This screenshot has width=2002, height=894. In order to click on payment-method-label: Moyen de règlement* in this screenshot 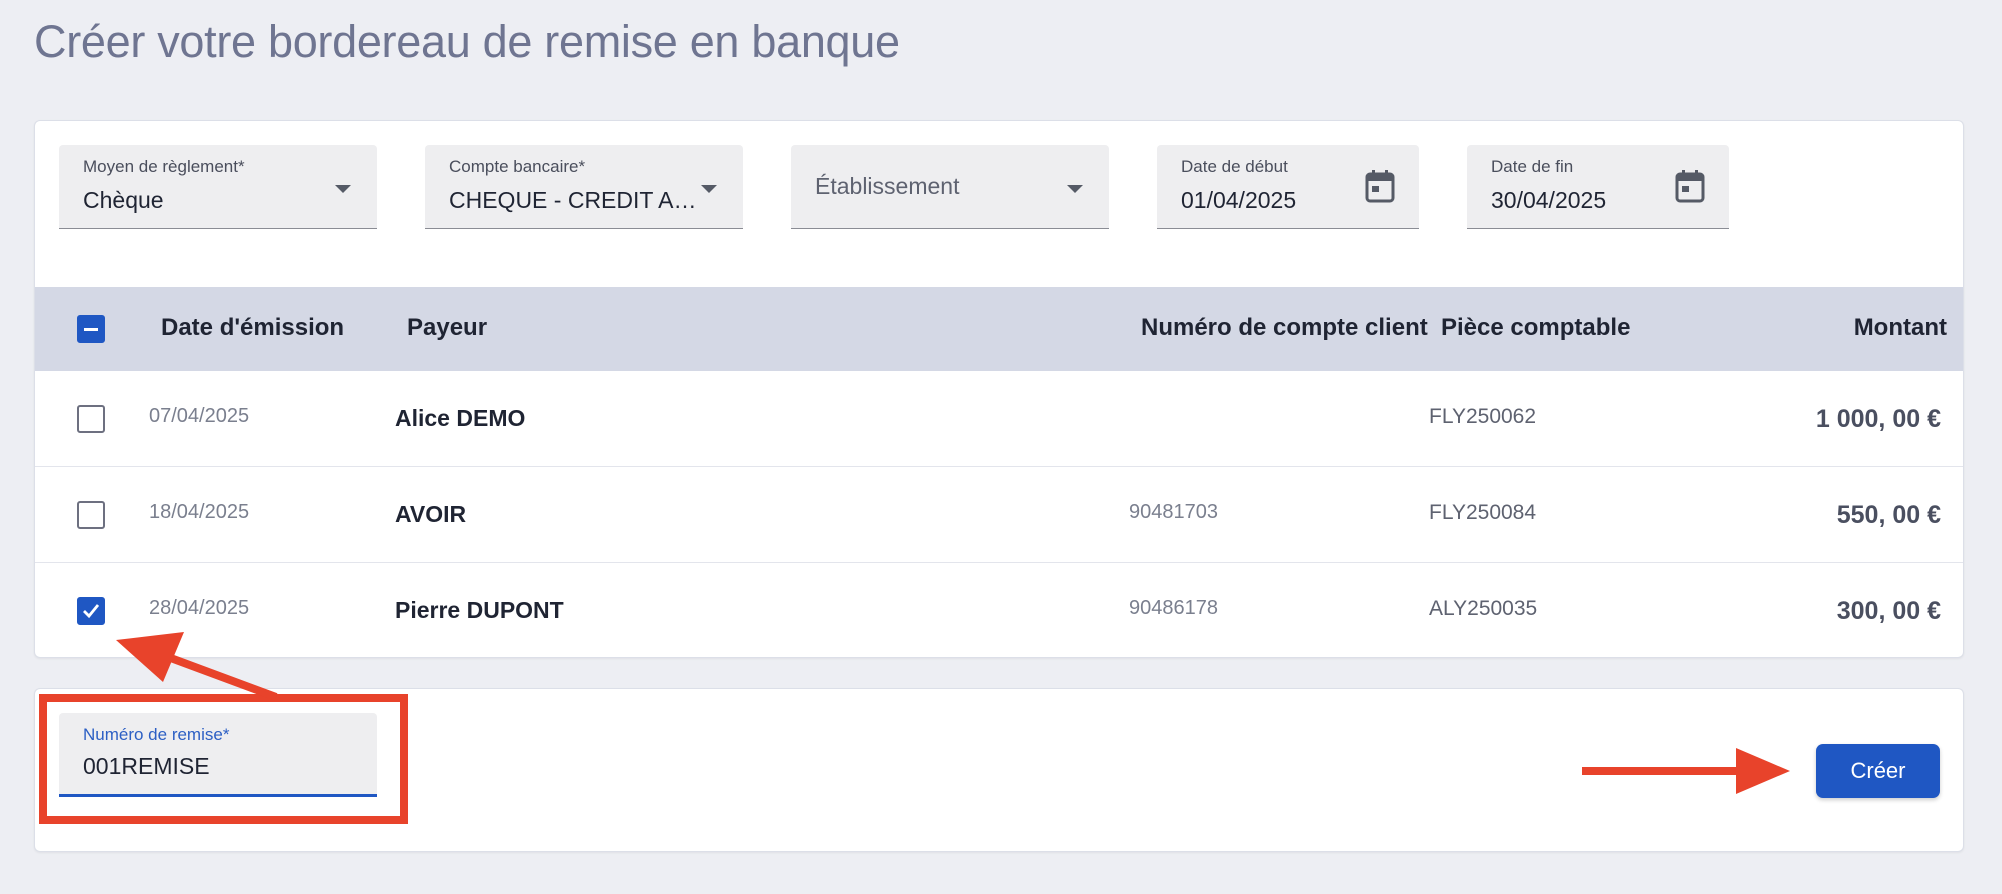, I will do `click(164, 166)`.